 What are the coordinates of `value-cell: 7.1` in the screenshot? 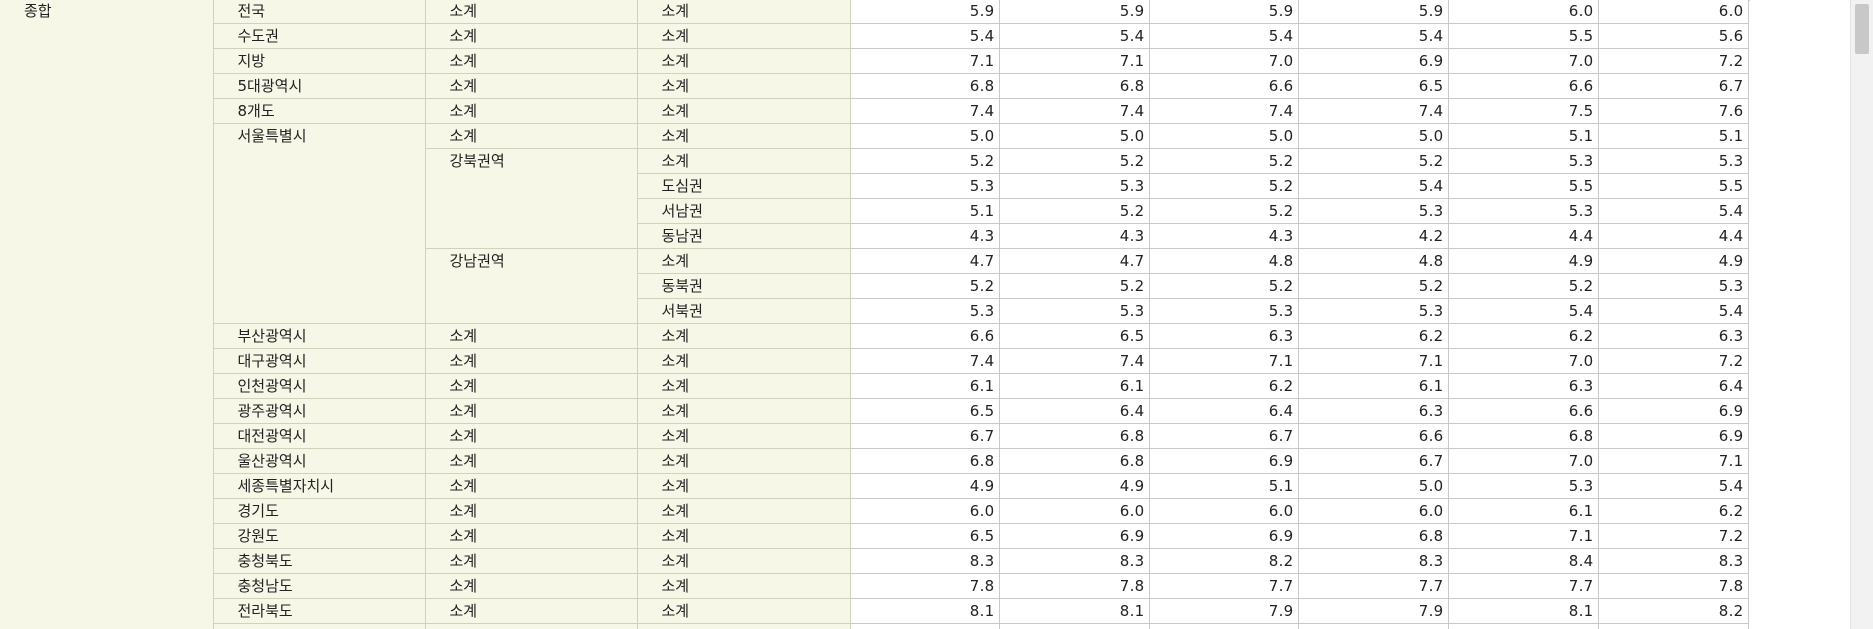 It's located at (1373, 361).